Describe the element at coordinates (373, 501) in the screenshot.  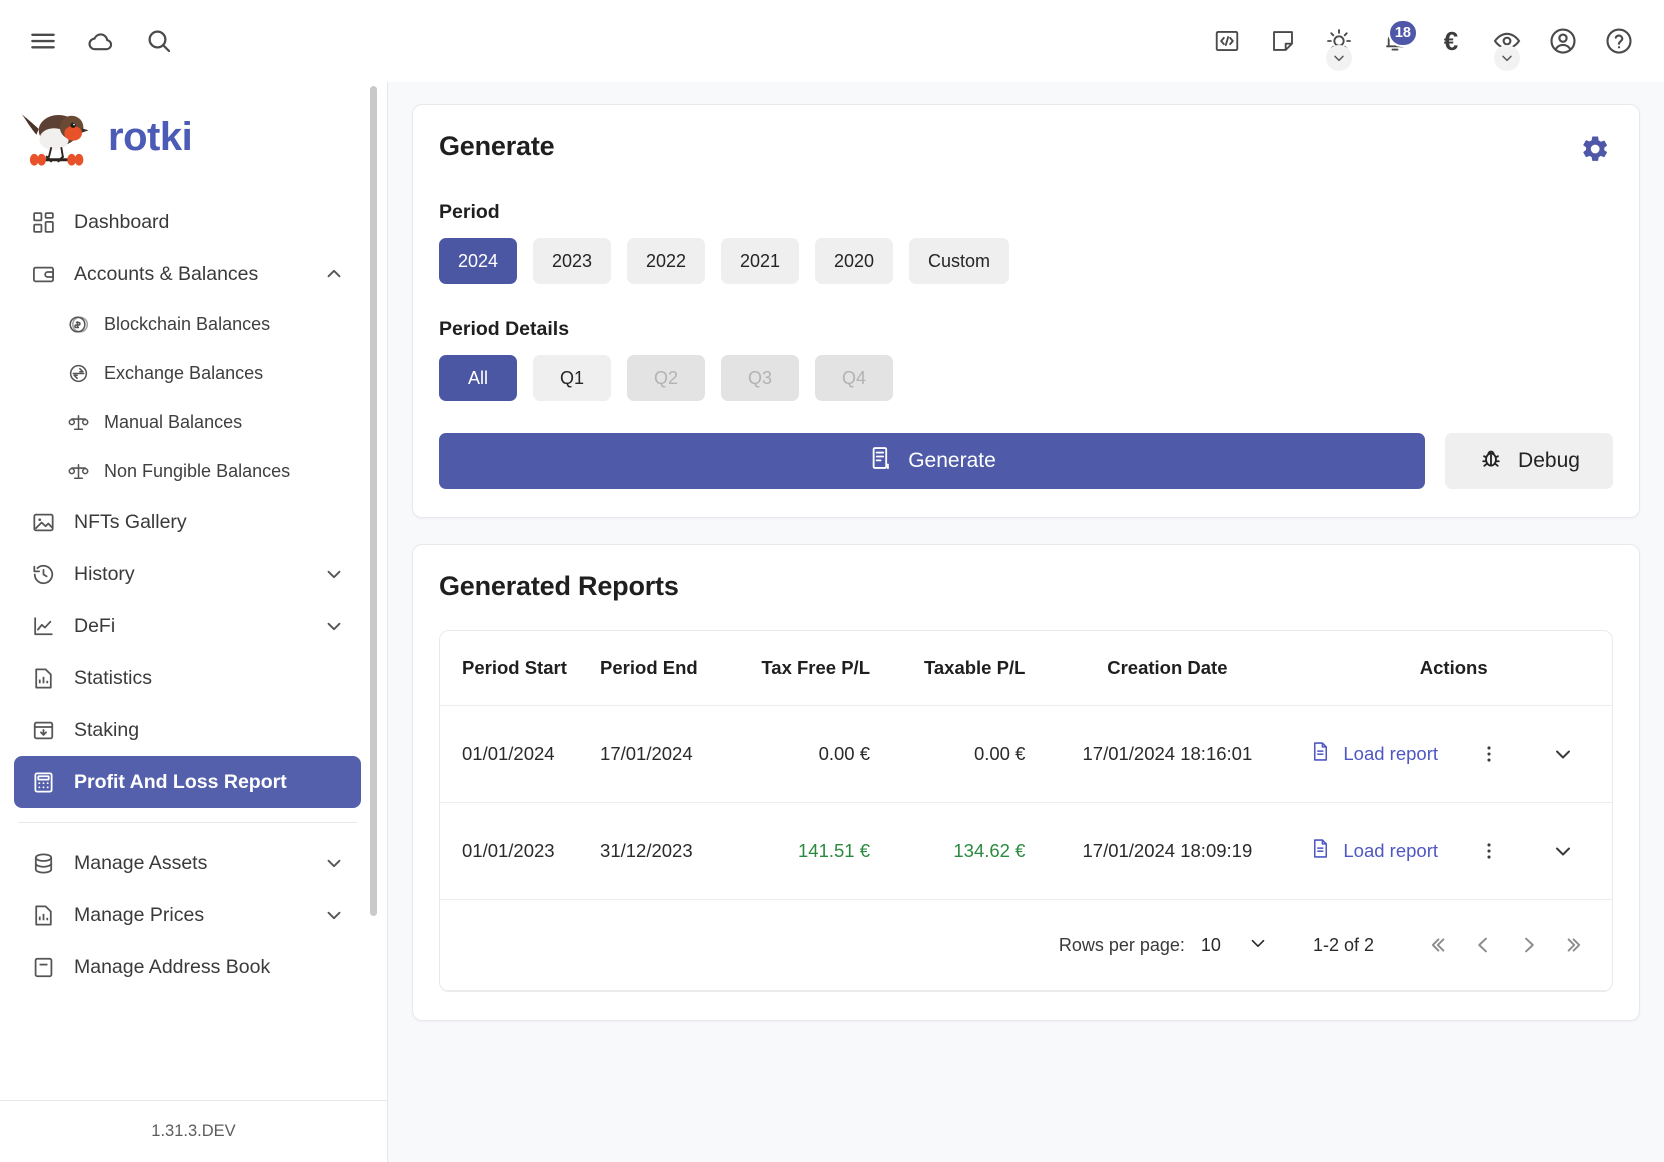
I see `sidebar-scrollbar` at that location.